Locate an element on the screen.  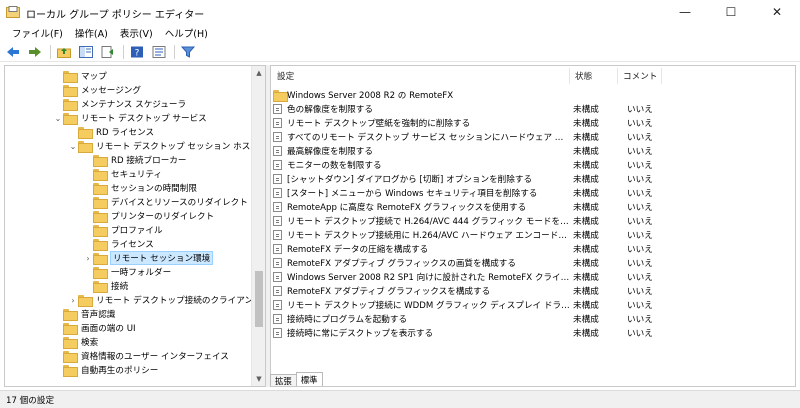
tree-item: デバイスとリソースのリダイレクト is located at coordinates (165, 202).